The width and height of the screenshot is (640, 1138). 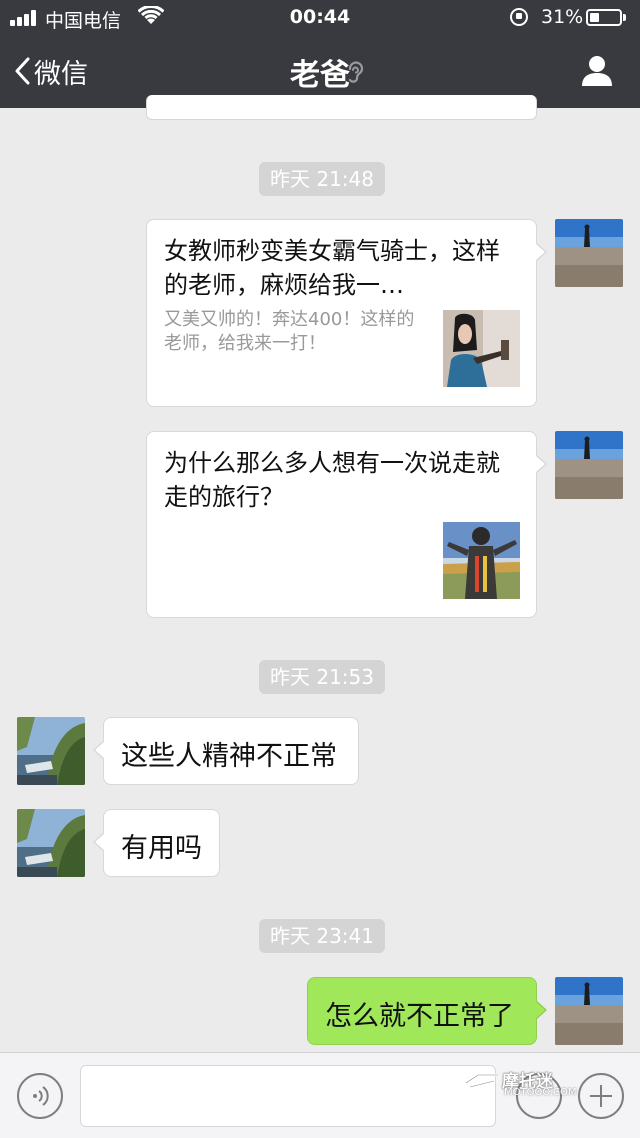 I want to click on input-bar: 摩托迷 MOTOOO.COM, so click(x=320, y=1095).